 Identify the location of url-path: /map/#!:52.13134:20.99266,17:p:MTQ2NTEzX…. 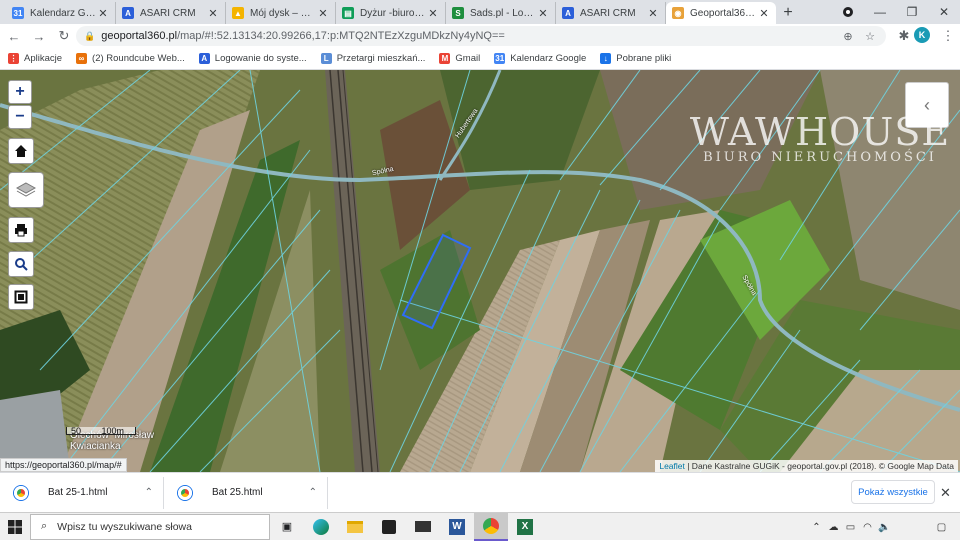
(341, 36).